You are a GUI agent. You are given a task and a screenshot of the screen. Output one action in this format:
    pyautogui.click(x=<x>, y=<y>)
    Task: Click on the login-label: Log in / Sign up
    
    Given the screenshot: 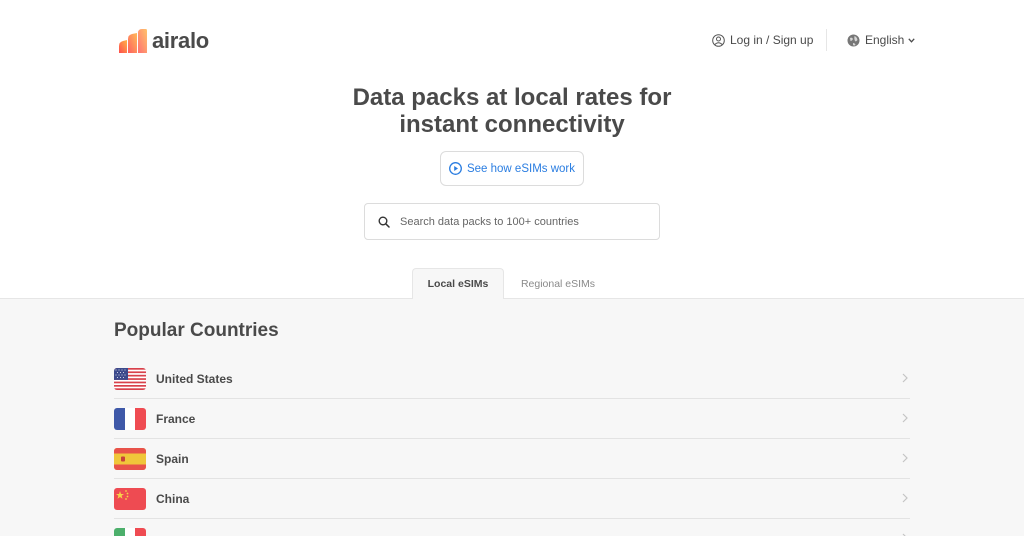 What is the action you would take?
    pyautogui.click(x=772, y=40)
    